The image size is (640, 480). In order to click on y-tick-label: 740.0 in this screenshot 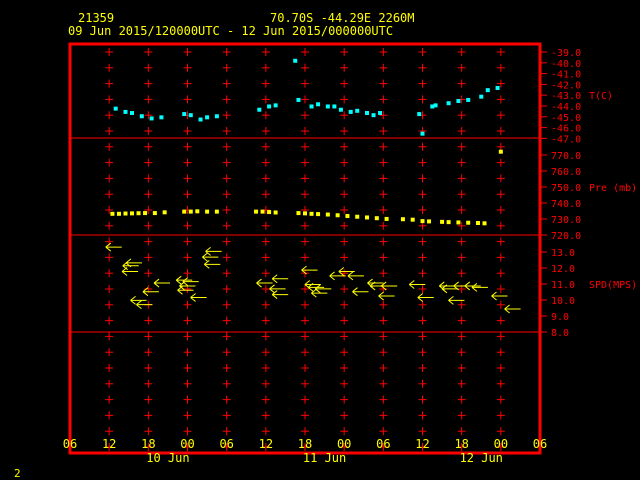, I will do `click(566, 204)`.